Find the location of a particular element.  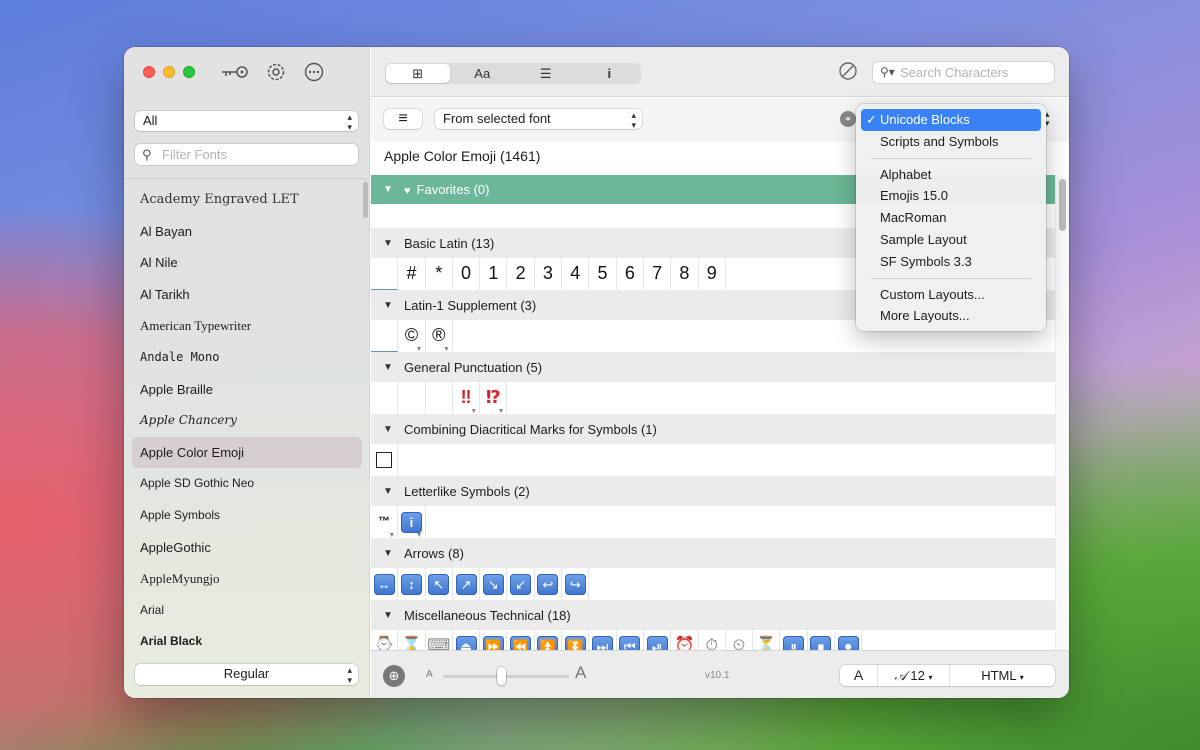

glyph-cell: ↘ is located at coordinates (494, 583).